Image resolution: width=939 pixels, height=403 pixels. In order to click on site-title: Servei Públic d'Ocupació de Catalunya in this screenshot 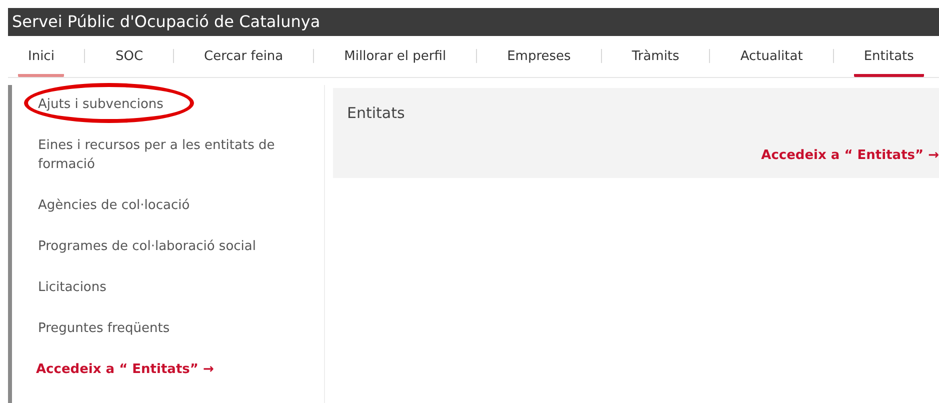, I will do `click(166, 22)`.